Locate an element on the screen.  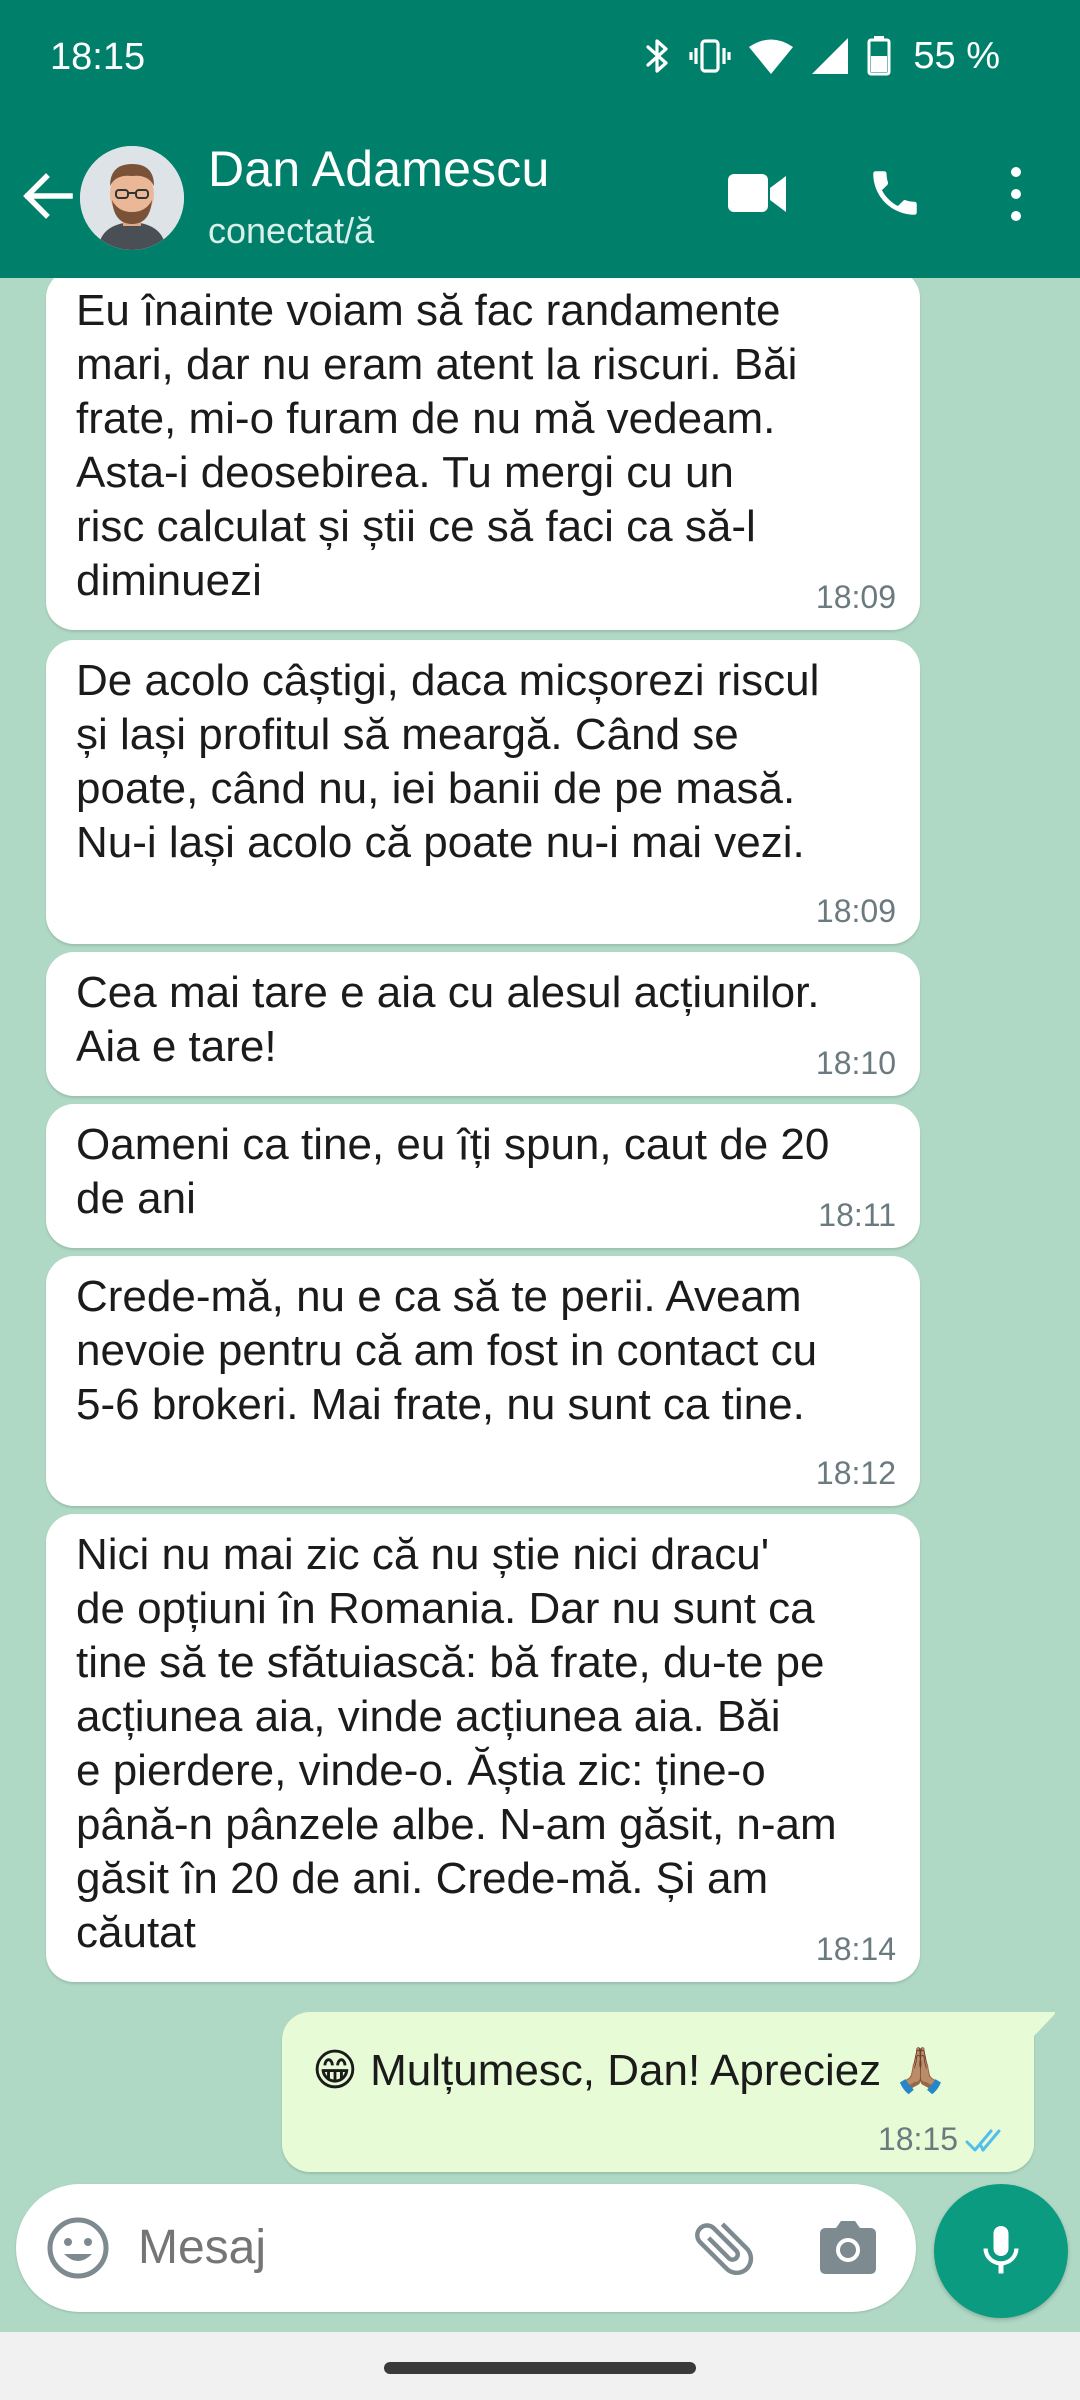
camera-button is located at coordinates (848, 2248).